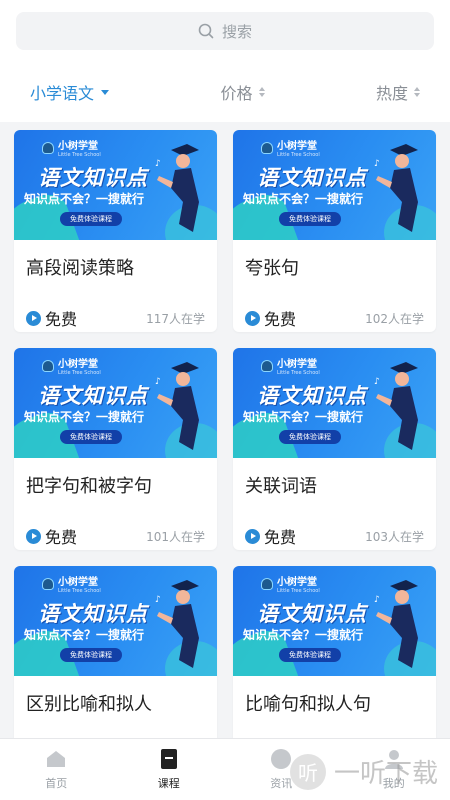  Describe the element at coordinates (394, 318) in the screenshot. I see `learner-count: 102人在学` at that location.